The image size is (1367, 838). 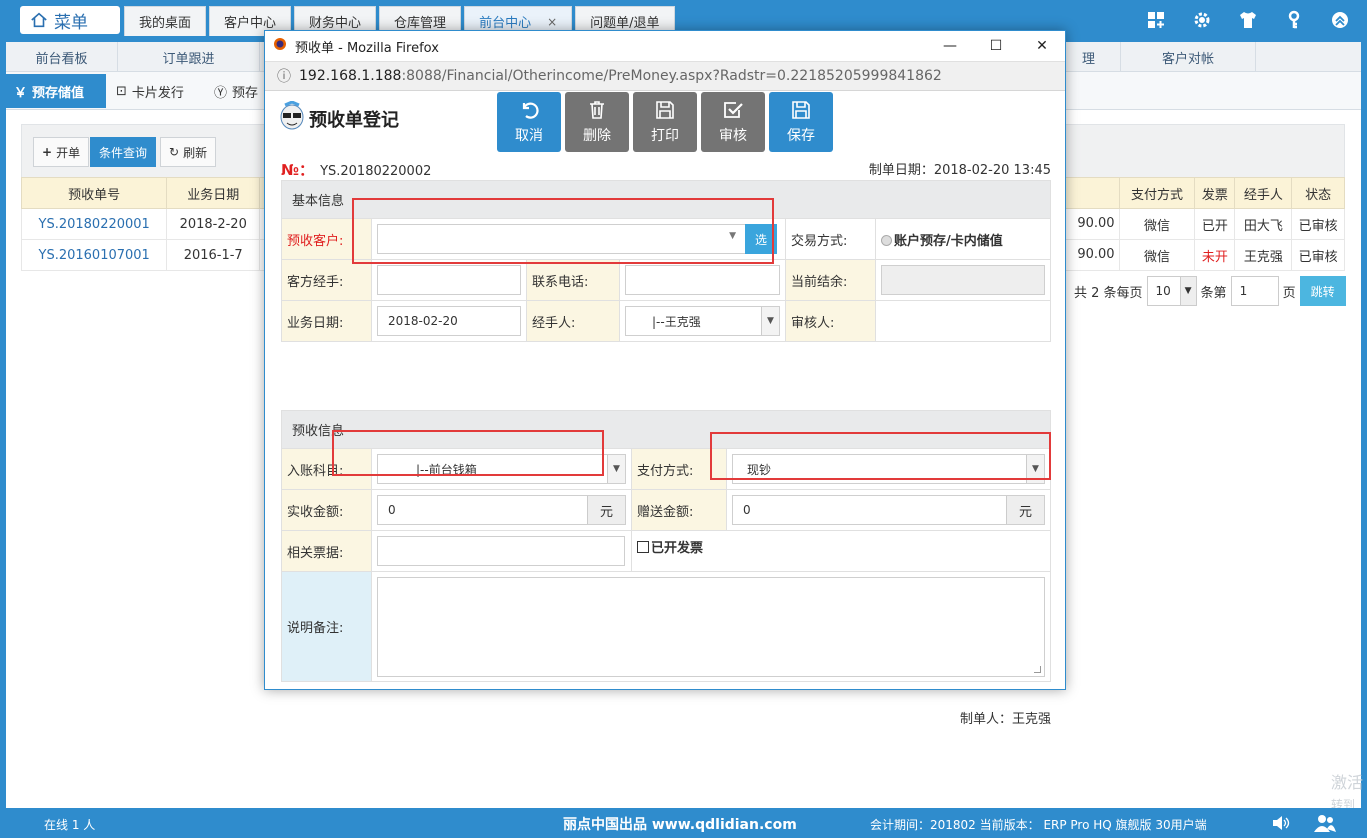 I want to click on doc-no-link: YS.20180220001, so click(x=94, y=224).